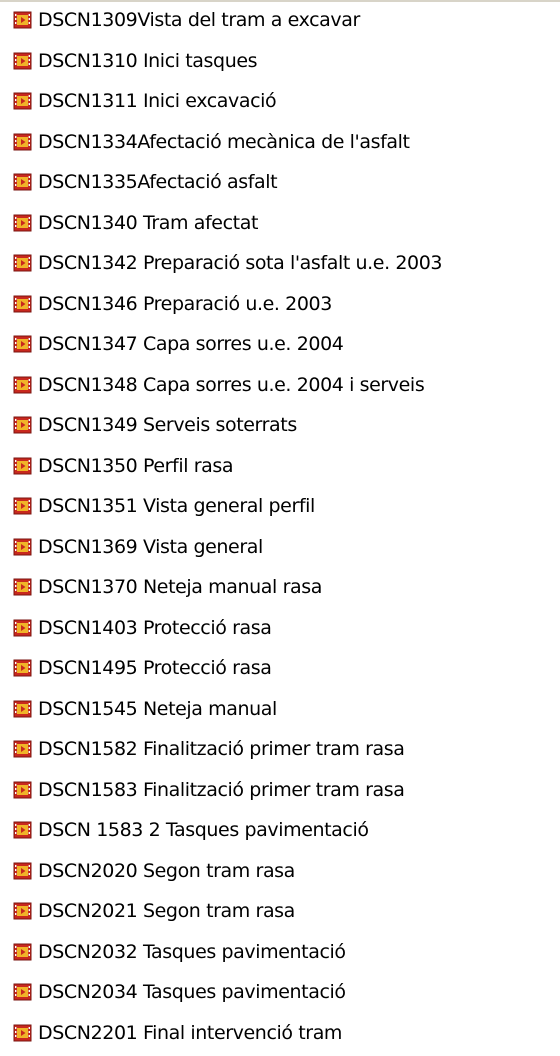  Describe the element at coordinates (280, 466) in the screenshot. I see `file-list-item: DSCN1350 Perfil rasa` at that location.